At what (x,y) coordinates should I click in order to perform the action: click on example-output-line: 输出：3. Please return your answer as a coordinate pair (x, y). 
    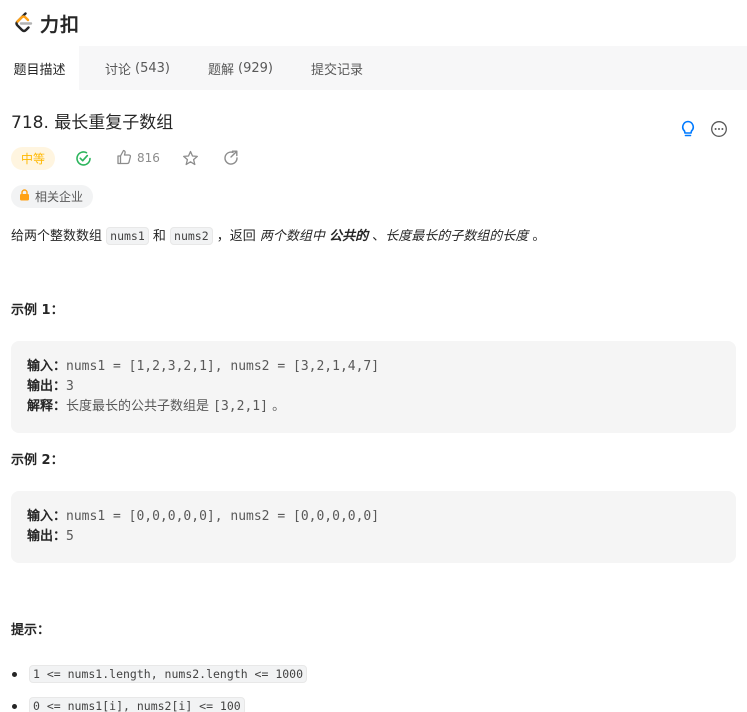
    Looking at the image, I should click on (50, 386).